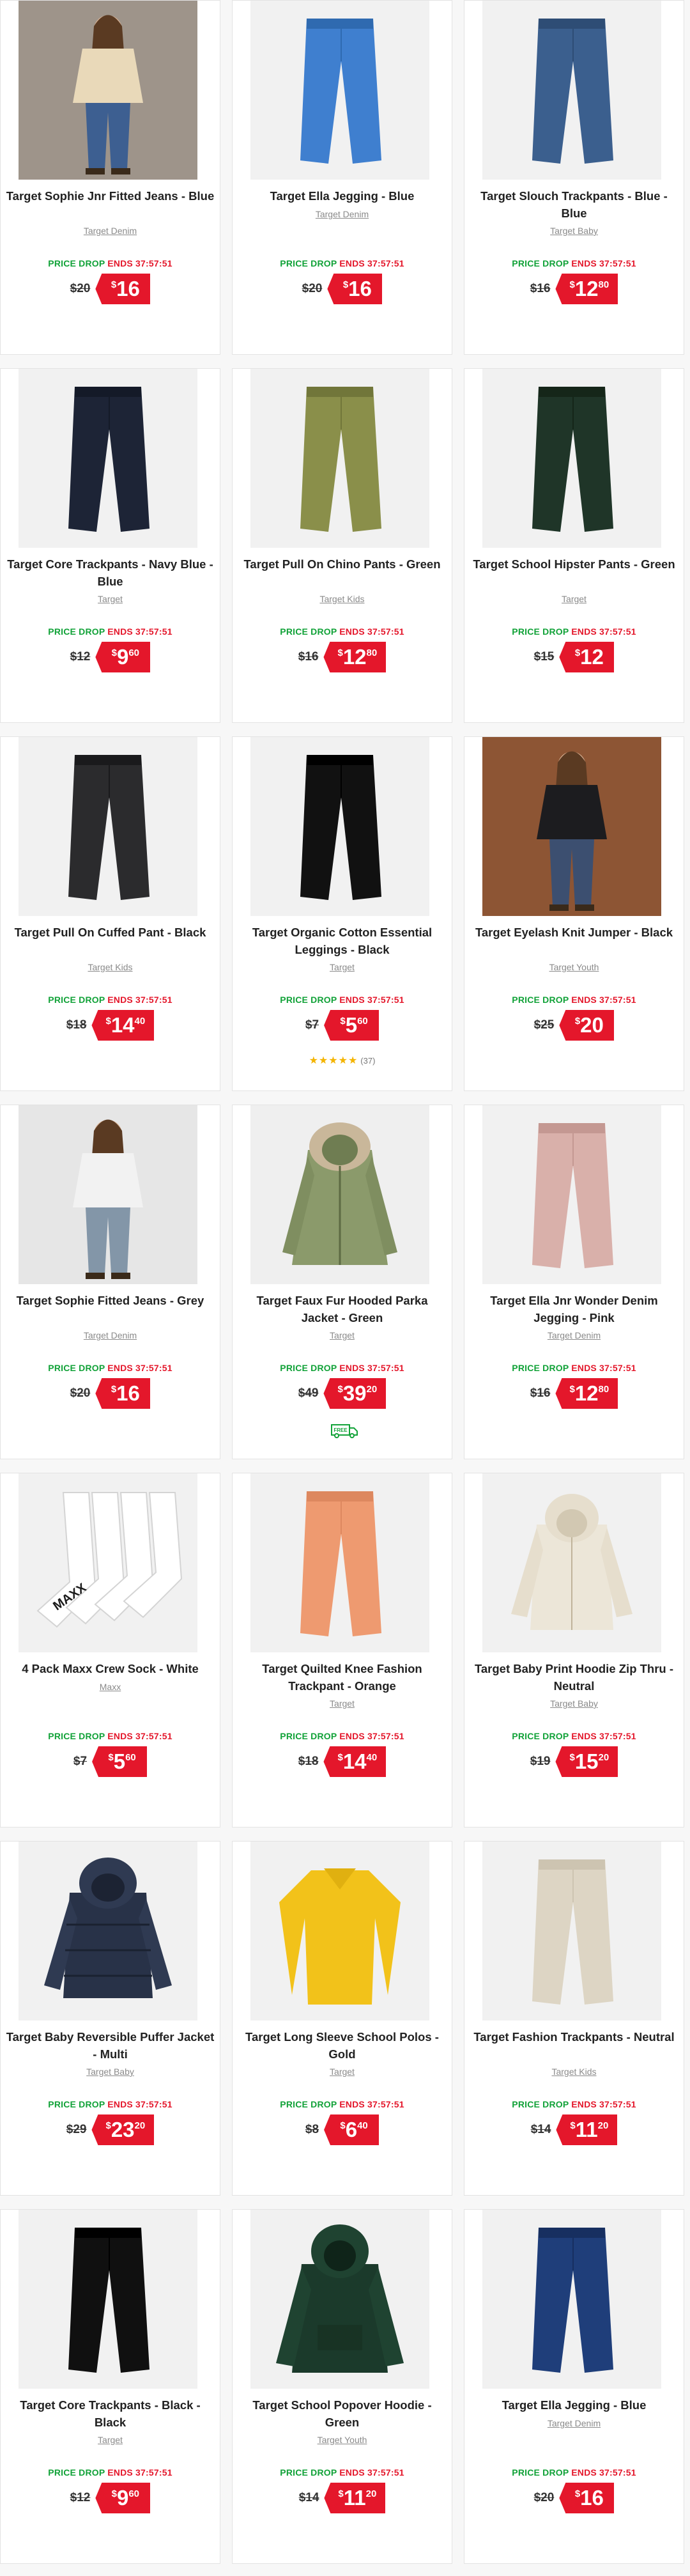 The image size is (690, 2576). Describe the element at coordinates (80, 2497) in the screenshot. I see `was-price: $12` at that location.